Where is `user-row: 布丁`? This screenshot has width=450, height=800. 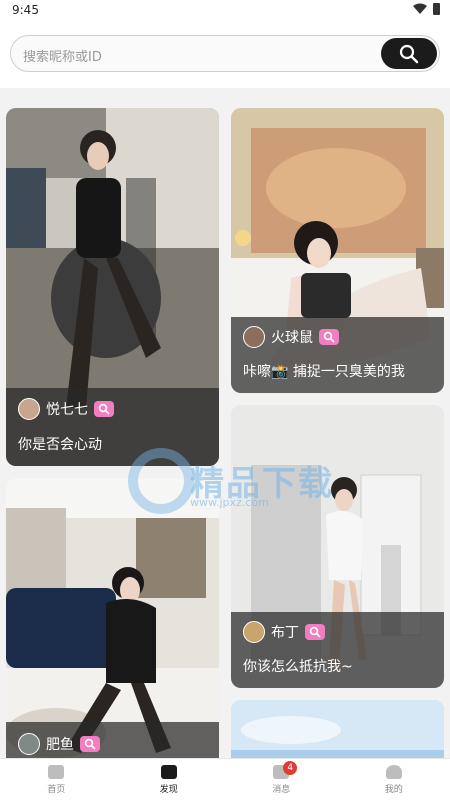
user-row: 布丁 is located at coordinates (284, 632).